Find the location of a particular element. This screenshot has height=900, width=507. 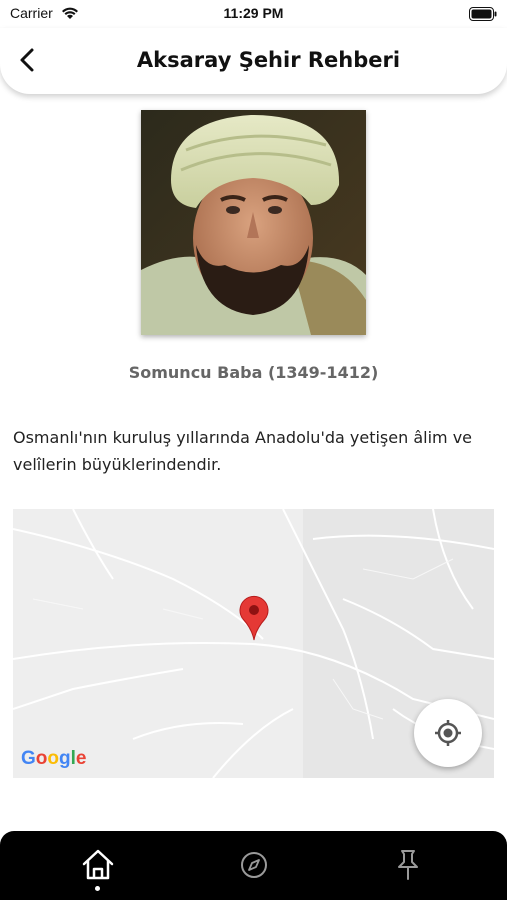

tab-bar is located at coordinates (253, 865).